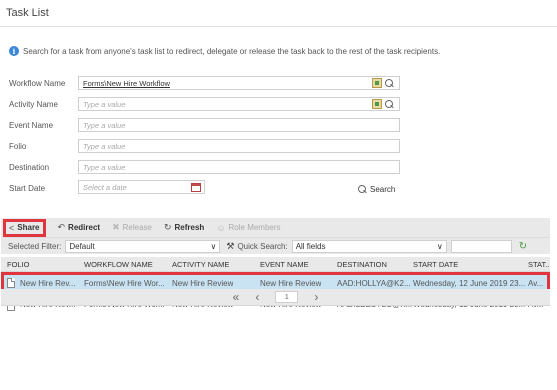 This screenshot has width=557, height=390. What do you see at coordinates (236, 297) in the screenshot?
I see `first-page-icon: «` at bounding box center [236, 297].